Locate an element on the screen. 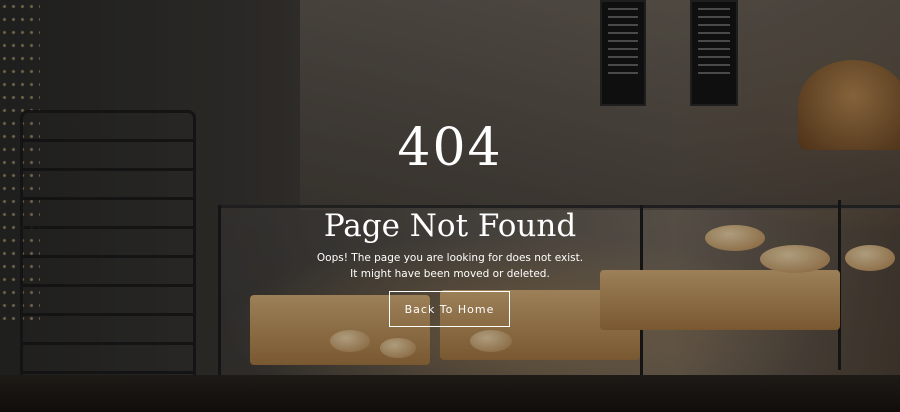 The width and height of the screenshot is (900, 412). error-message-line-2: It might have been moved or deleted. is located at coordinates (450, 274).